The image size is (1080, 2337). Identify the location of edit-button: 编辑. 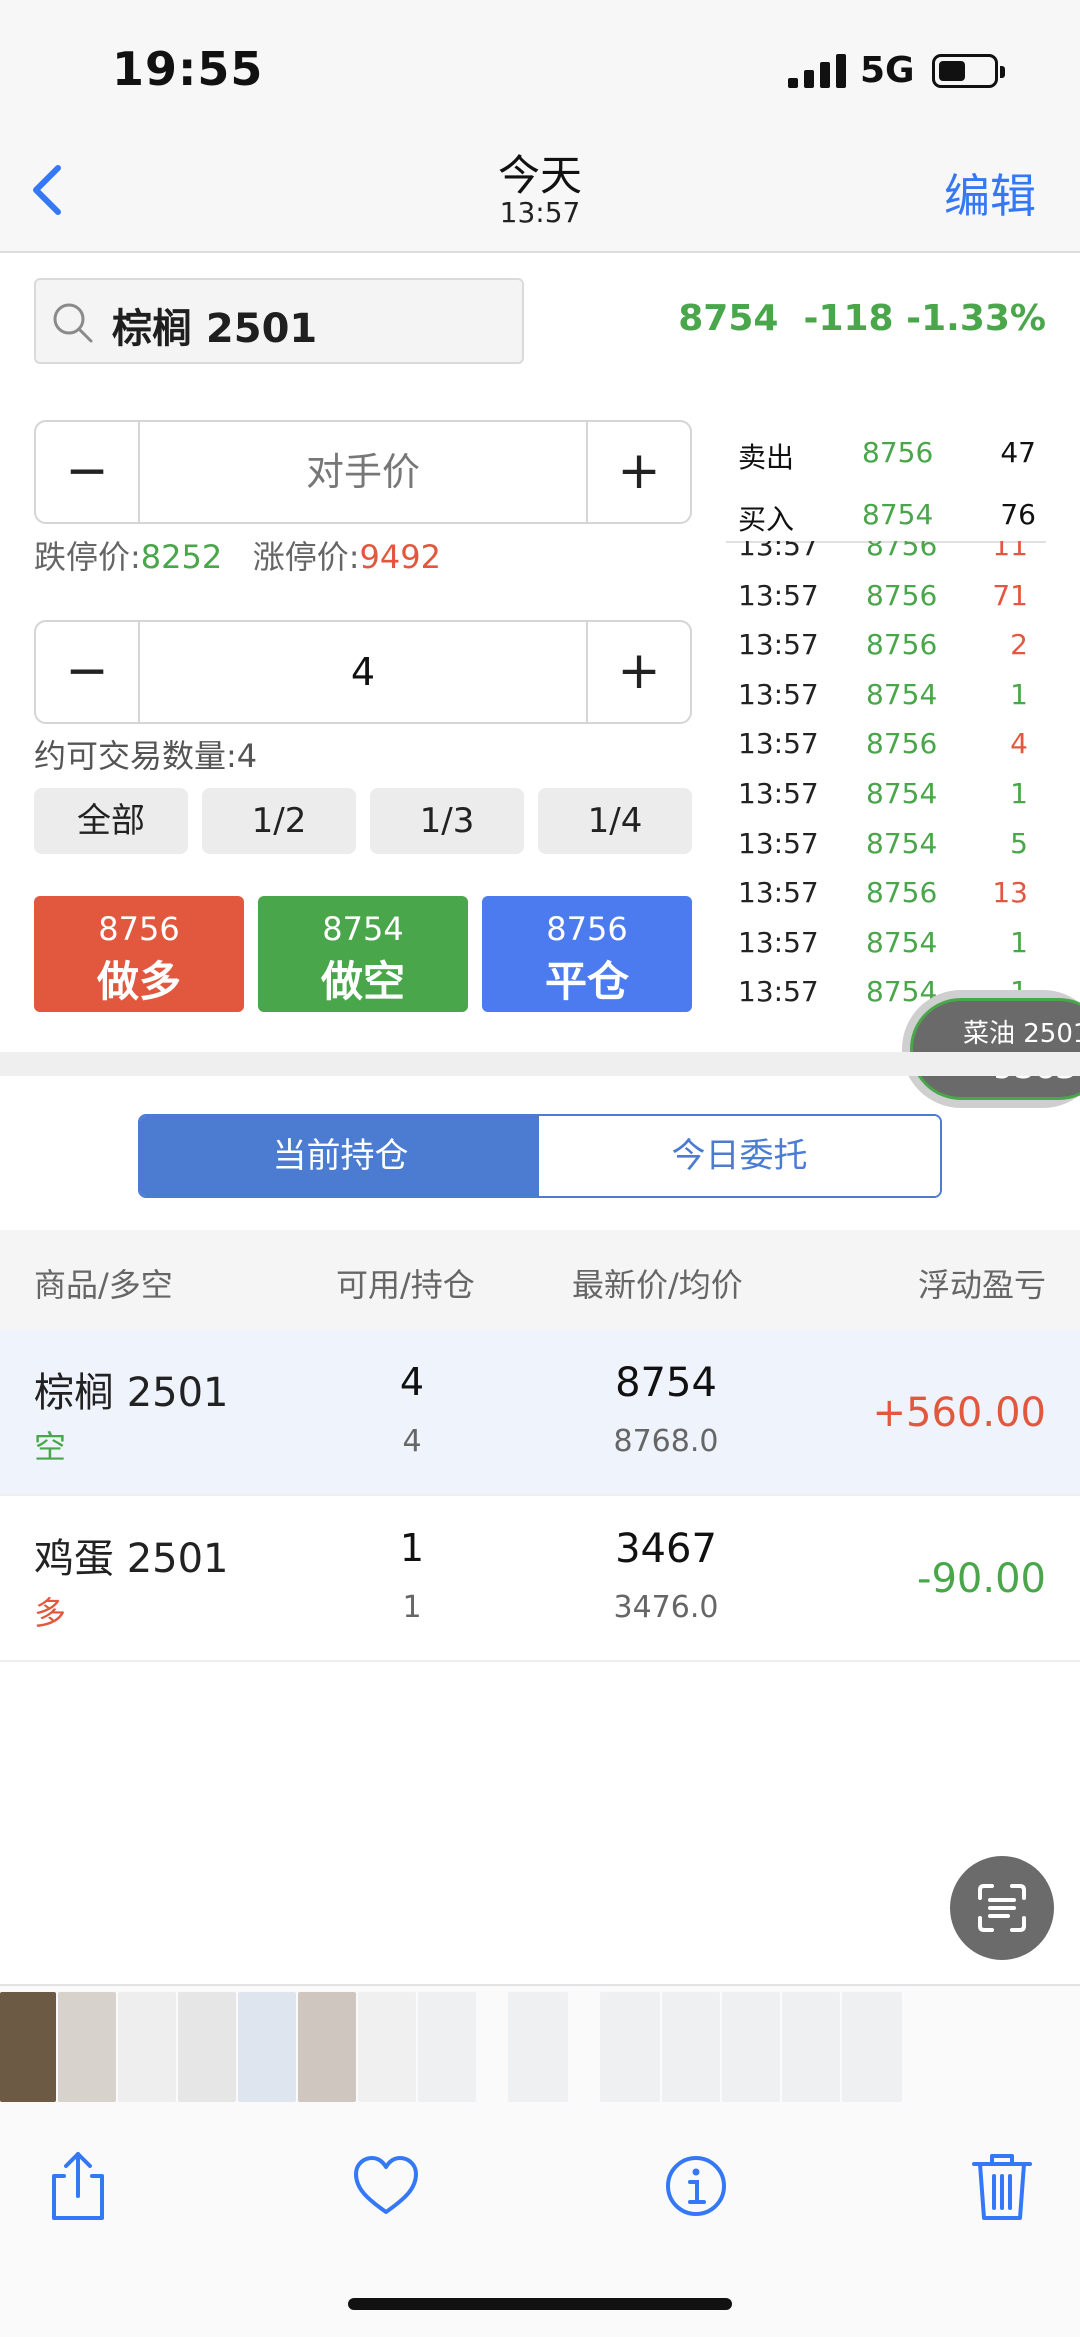
(990, 193).